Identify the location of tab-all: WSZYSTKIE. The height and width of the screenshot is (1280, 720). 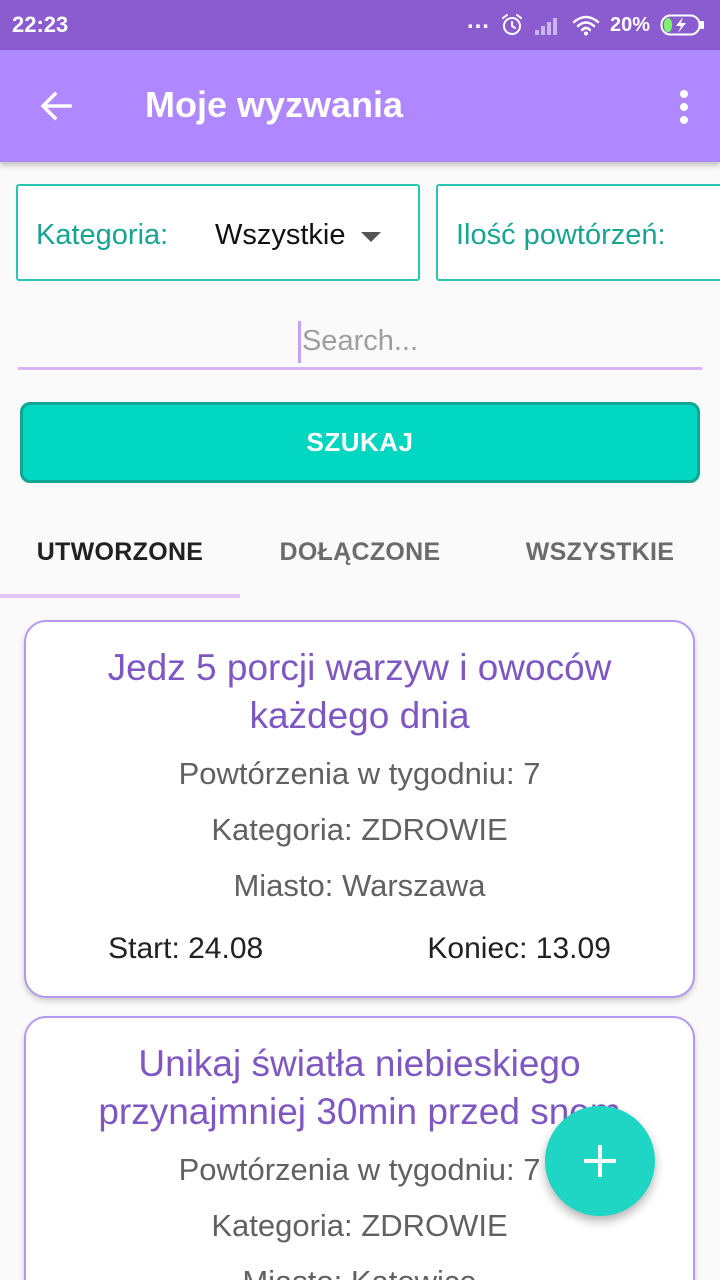
(600, 552).